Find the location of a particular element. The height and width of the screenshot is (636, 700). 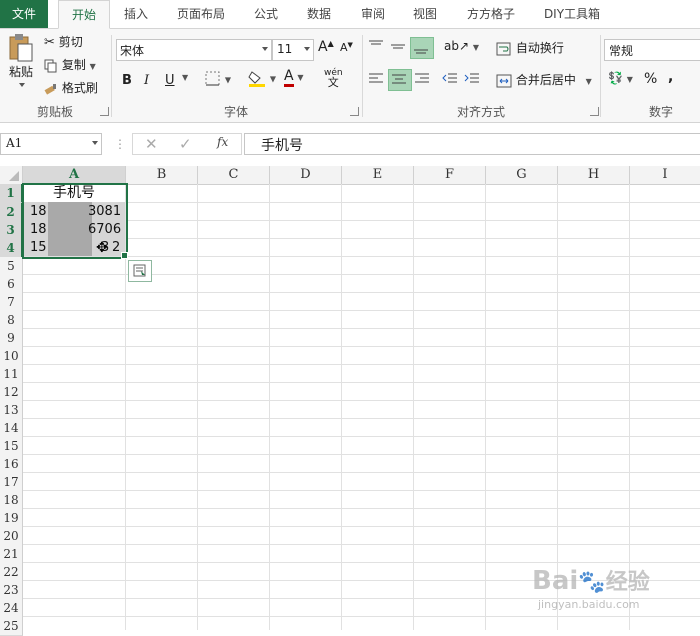

decrease-indent-button is located at coordinates (450, 79).